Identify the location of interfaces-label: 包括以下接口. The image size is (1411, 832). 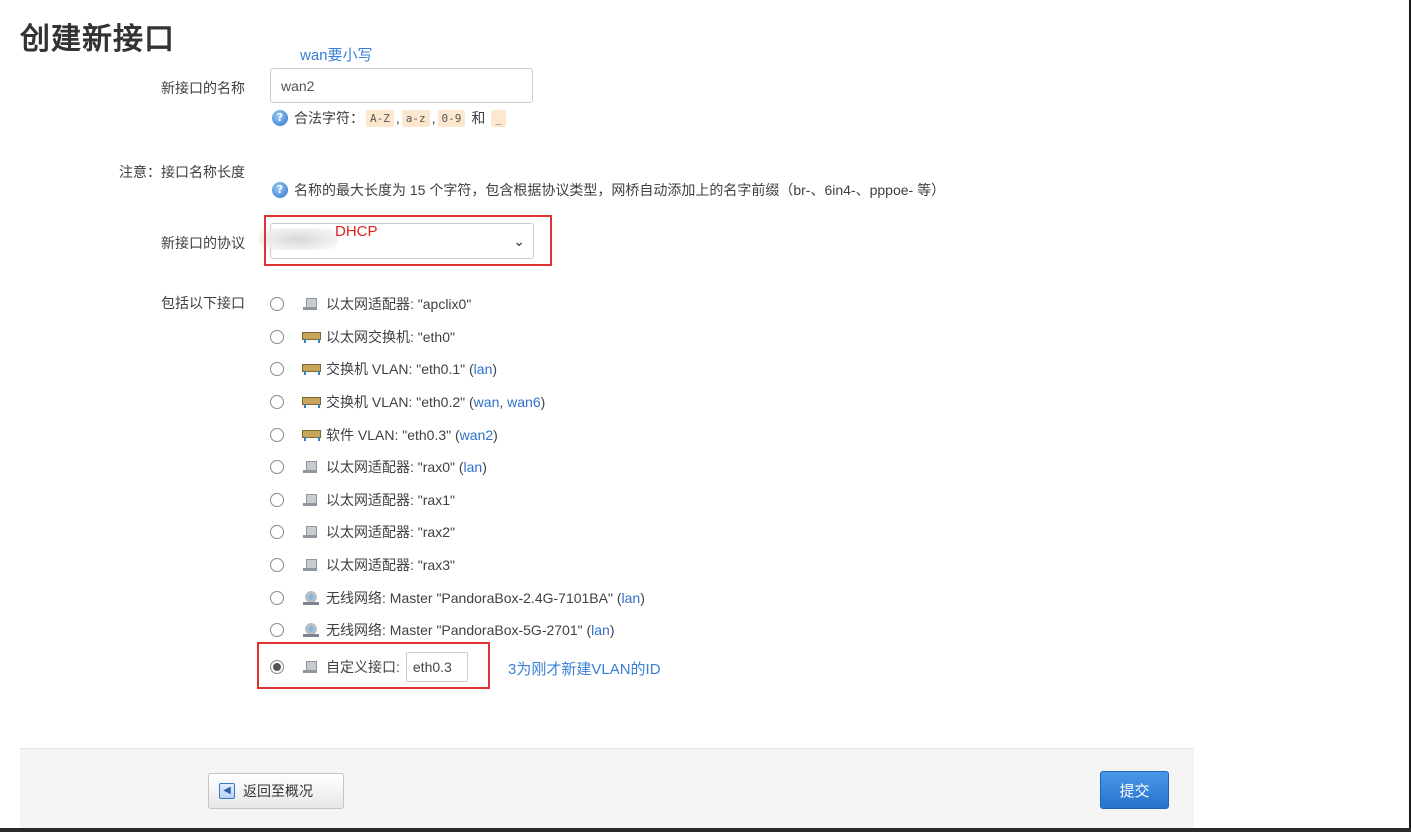
(203, 303).